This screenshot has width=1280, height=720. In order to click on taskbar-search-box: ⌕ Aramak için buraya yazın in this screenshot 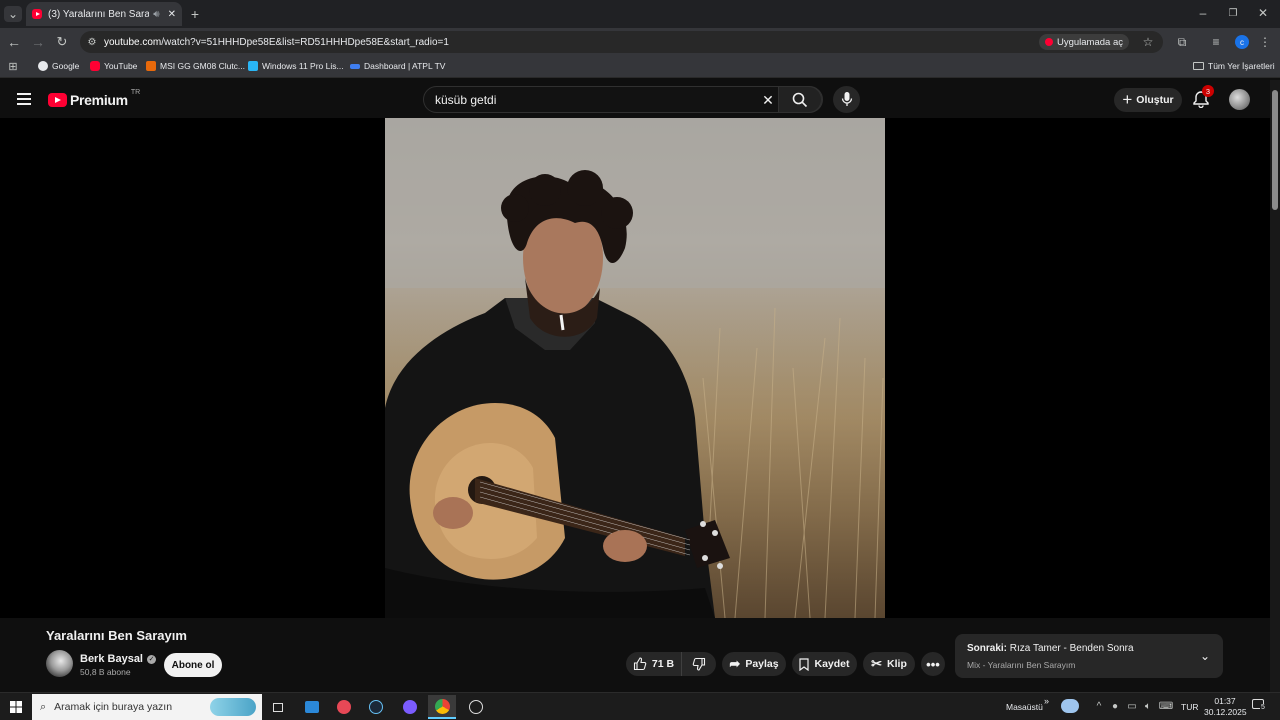, I will do `click(147, 707)`.